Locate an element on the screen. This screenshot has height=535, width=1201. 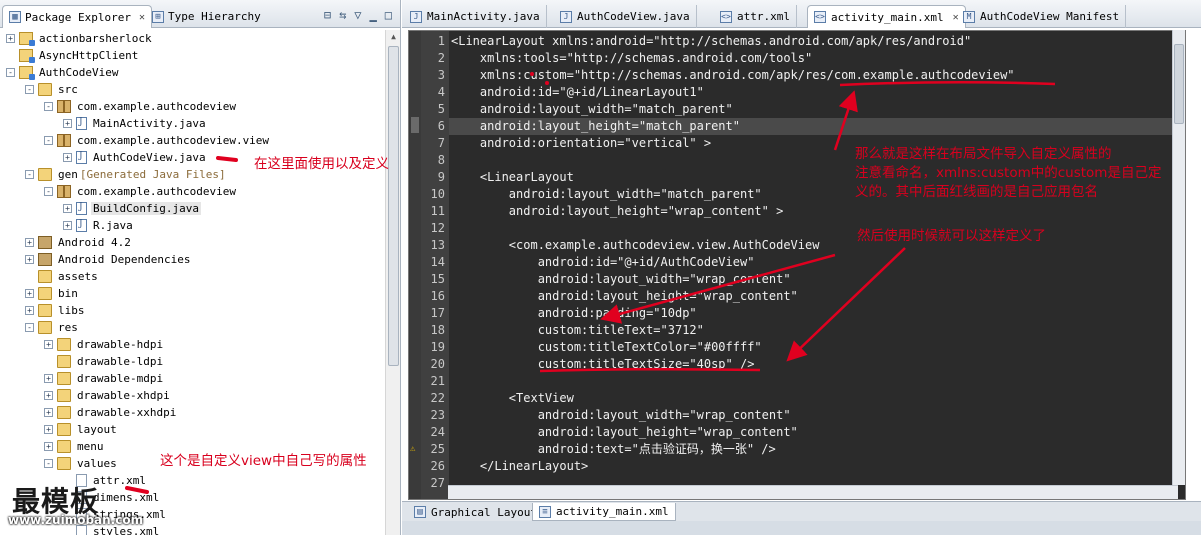
code-line: 23 android:layout_width="wrap_content" is located at coordinates (808, 415).